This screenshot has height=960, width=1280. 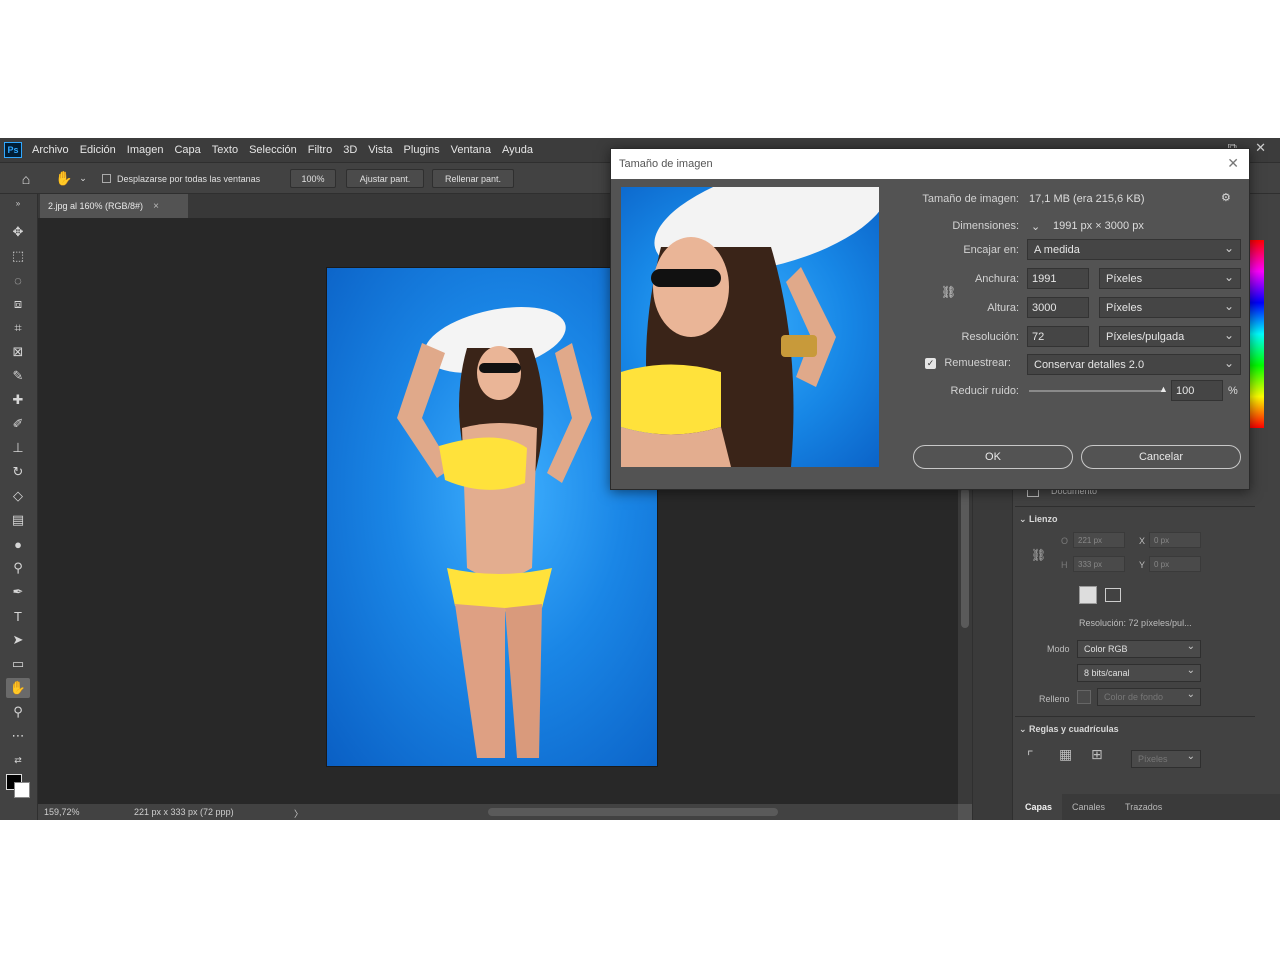 What do you see at coordinates (18, 203) in the screenshot?
I see `expand-toolbar-icon: »` at bounding box center [18, 203].